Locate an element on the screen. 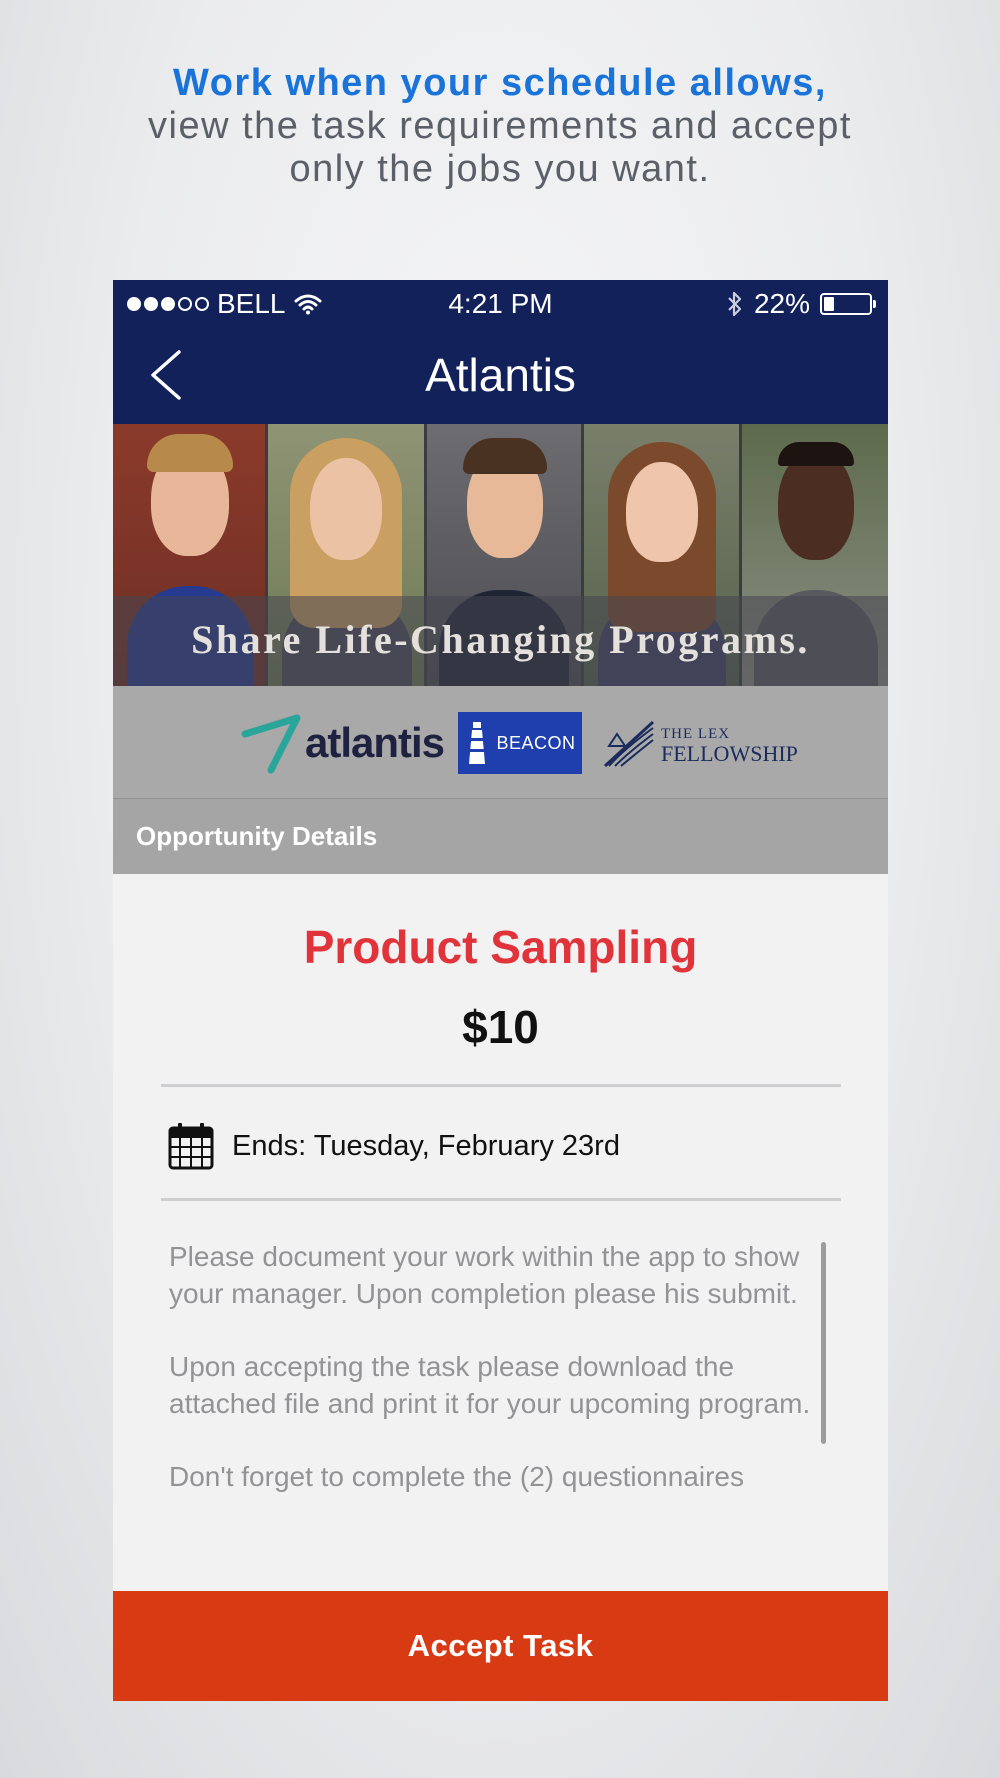  lex-logo-line2: FELLOWSHIP is located at coordinates (729, 753).